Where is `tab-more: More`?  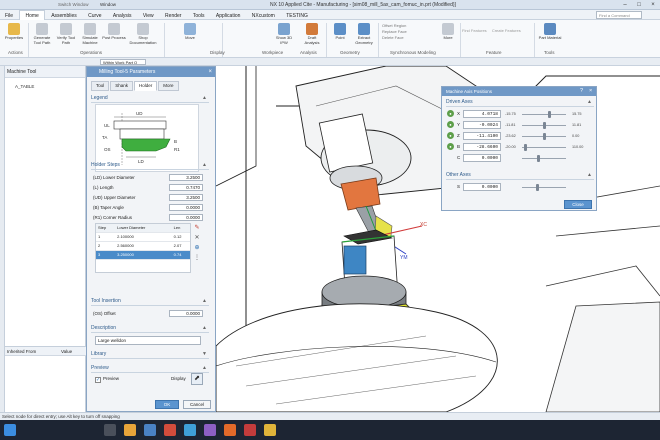
tab-more: More is located at coordinates (168, 86).